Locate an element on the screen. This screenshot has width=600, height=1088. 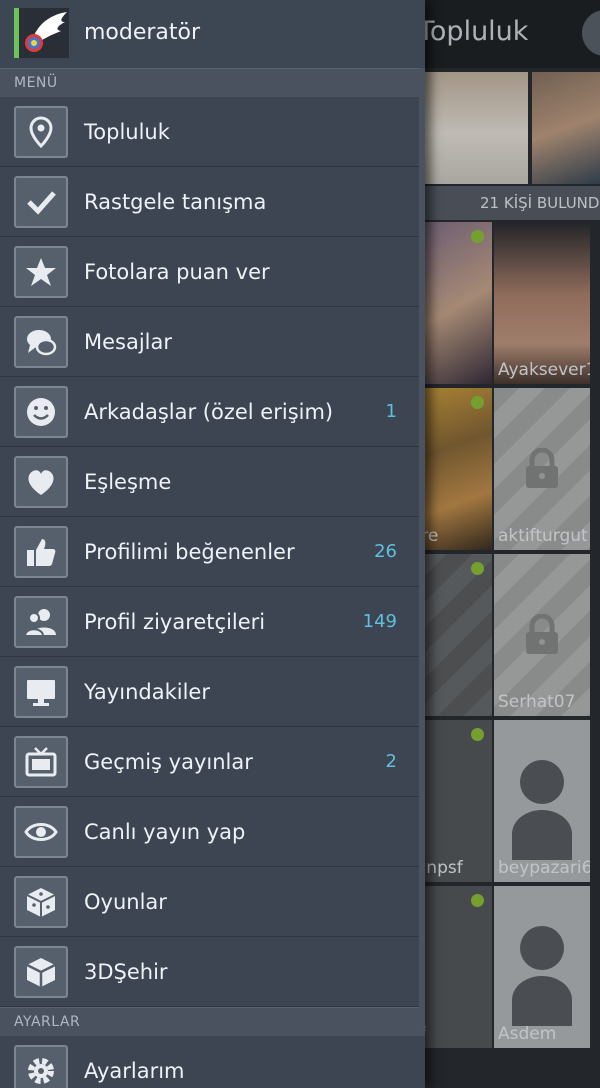
count-badge: 149 is located at coordinates (379, 621).